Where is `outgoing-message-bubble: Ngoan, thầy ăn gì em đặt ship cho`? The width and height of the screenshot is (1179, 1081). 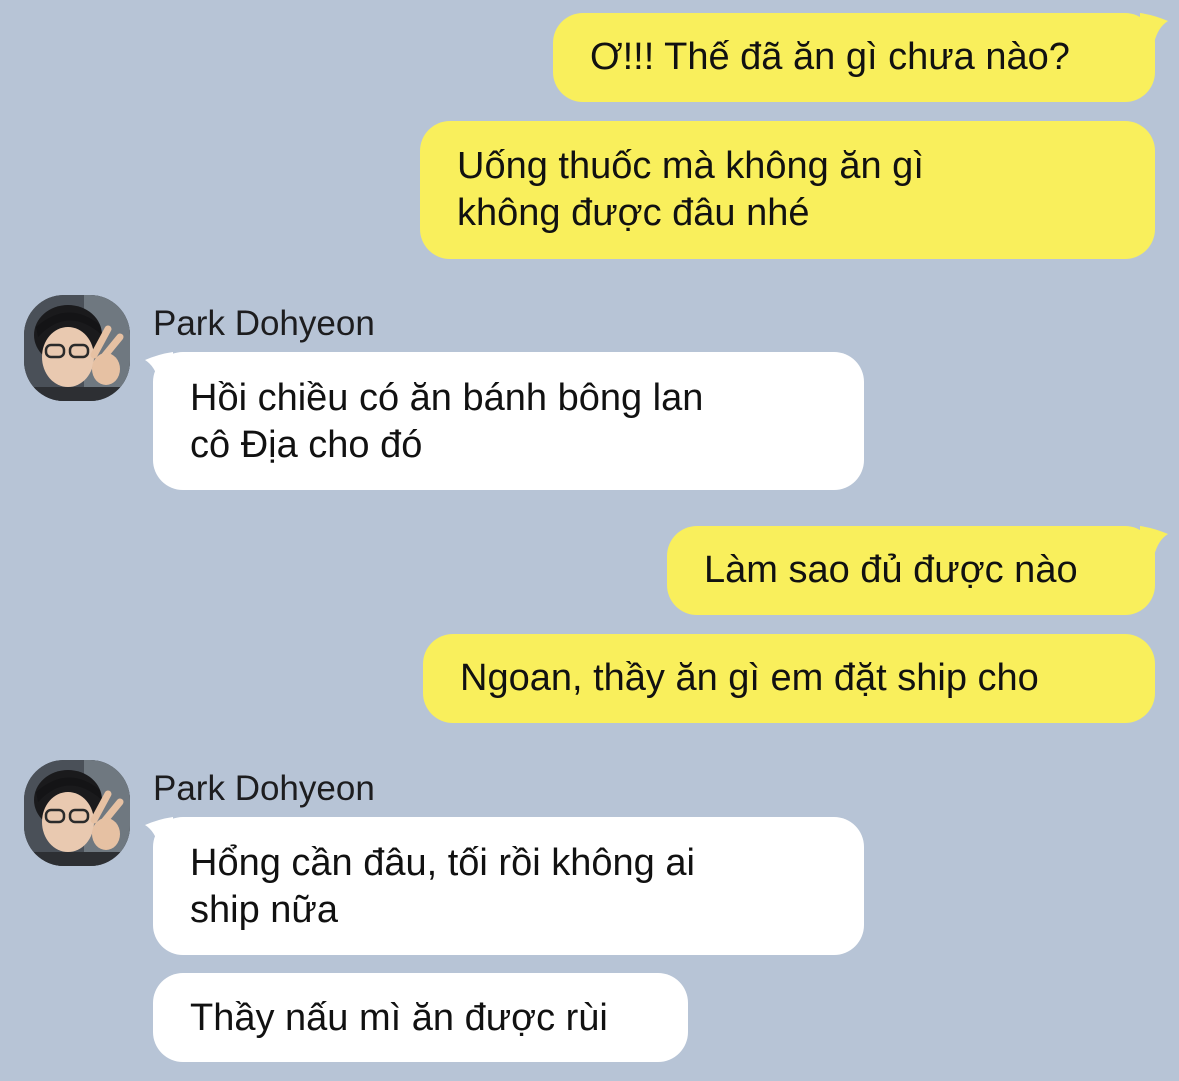
outgoing-message-bubble: Ngoan, thầy ăn gì em đặt ship cho is located at coordinates (789, 678).